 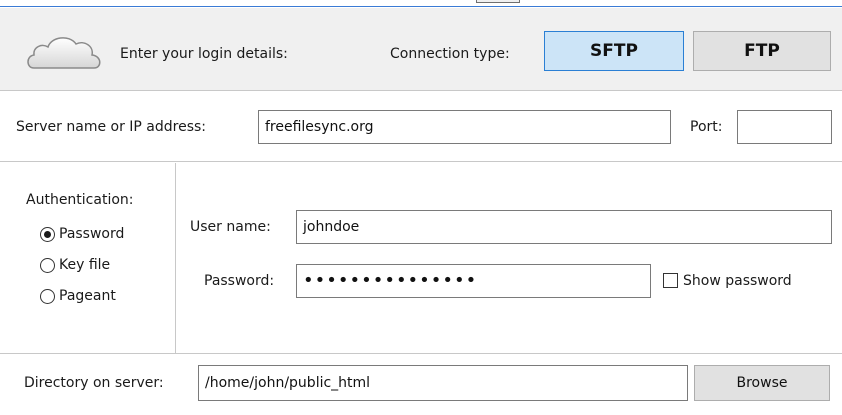 What do you see at coordinates (706, 127) in the screenshot?
I see `port-label: Port:` at bounding box center [706, 127].